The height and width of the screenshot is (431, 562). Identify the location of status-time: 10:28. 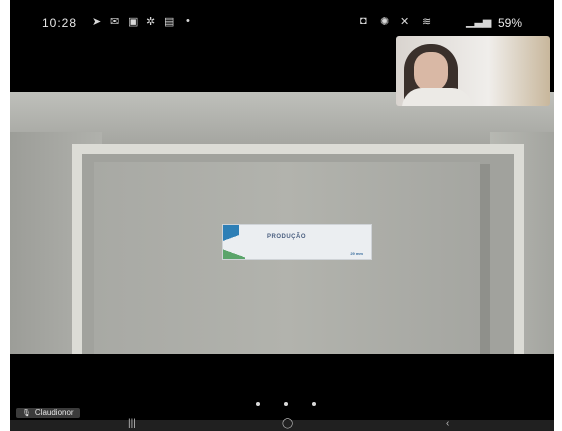
(60, 23).